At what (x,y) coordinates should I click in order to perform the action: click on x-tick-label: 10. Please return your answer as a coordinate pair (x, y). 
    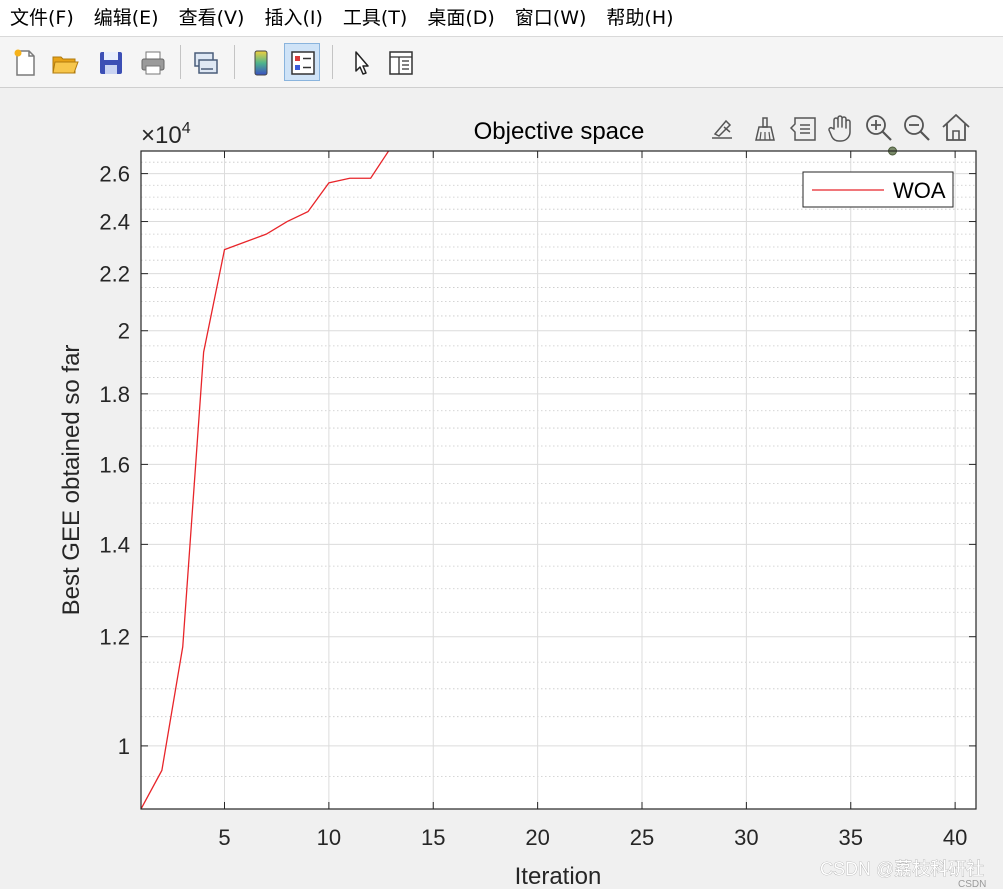
    Looking at the image, I should click on (329, 837).